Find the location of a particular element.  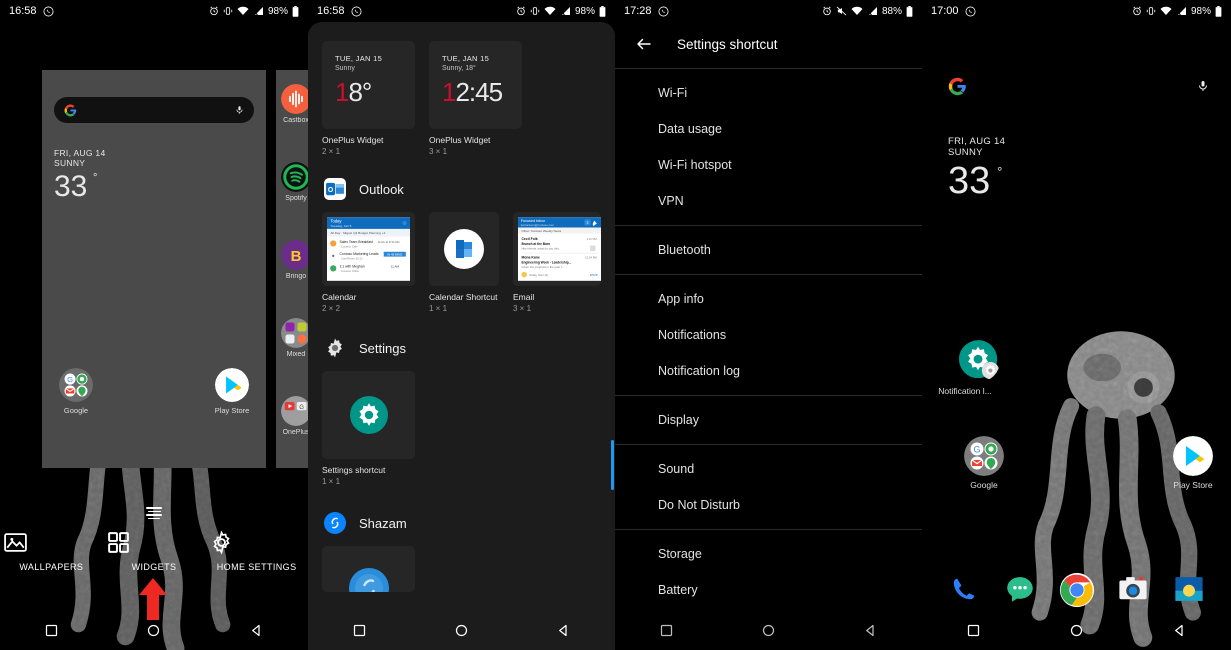

svg-text: Focused Inbox is located at coordinates (533, 221).